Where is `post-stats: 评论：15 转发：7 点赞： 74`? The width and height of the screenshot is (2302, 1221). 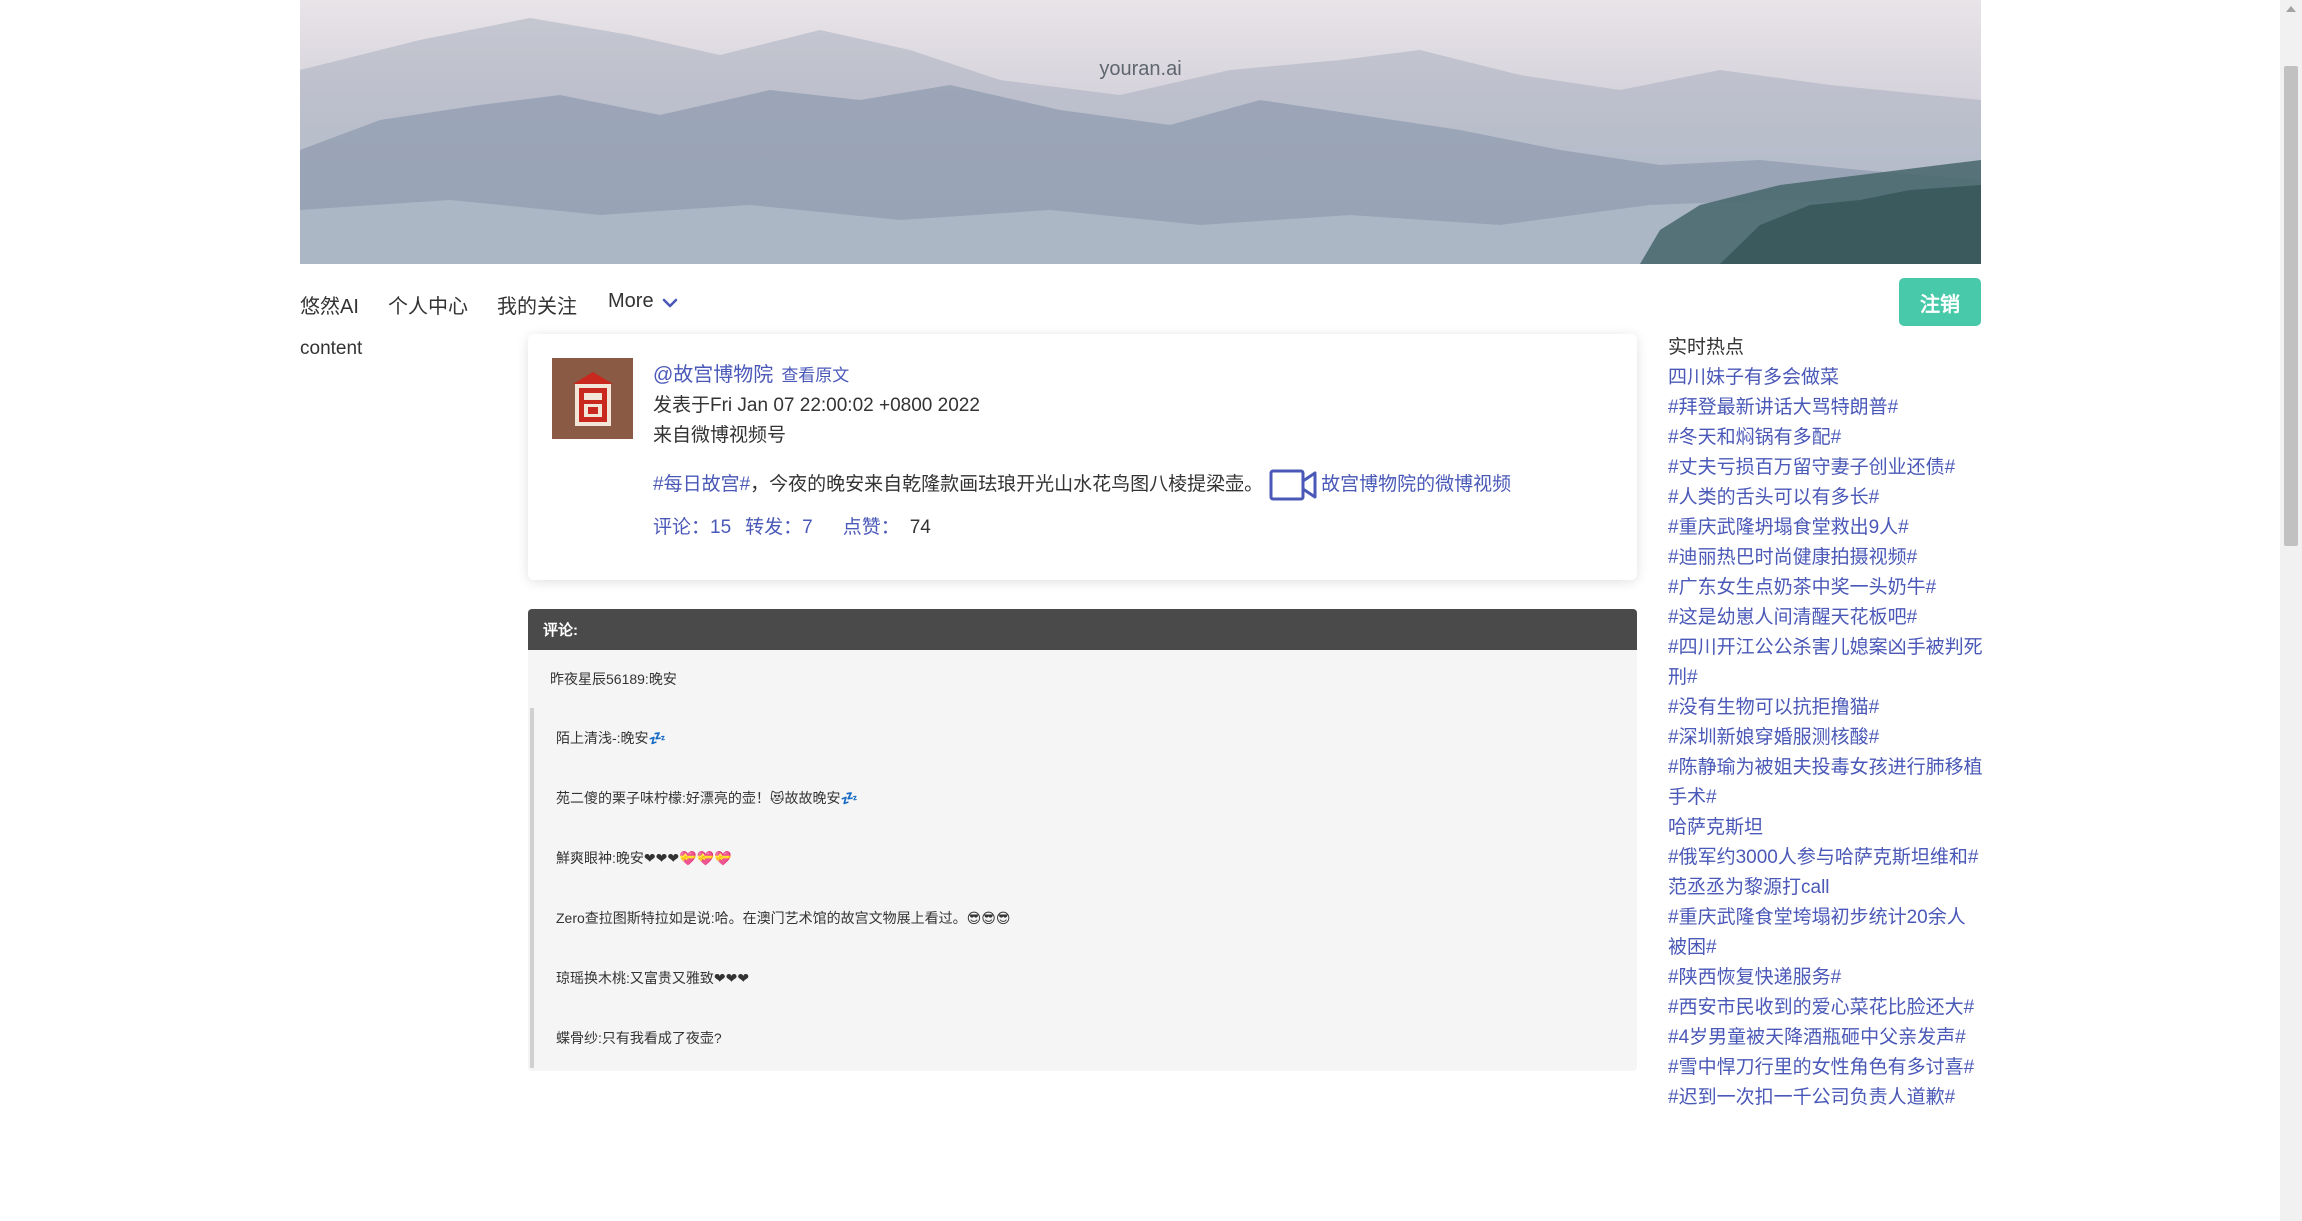
post-stats: 评论：15 转发：7 点赞： 74 is located at coordinates (1135, 528).